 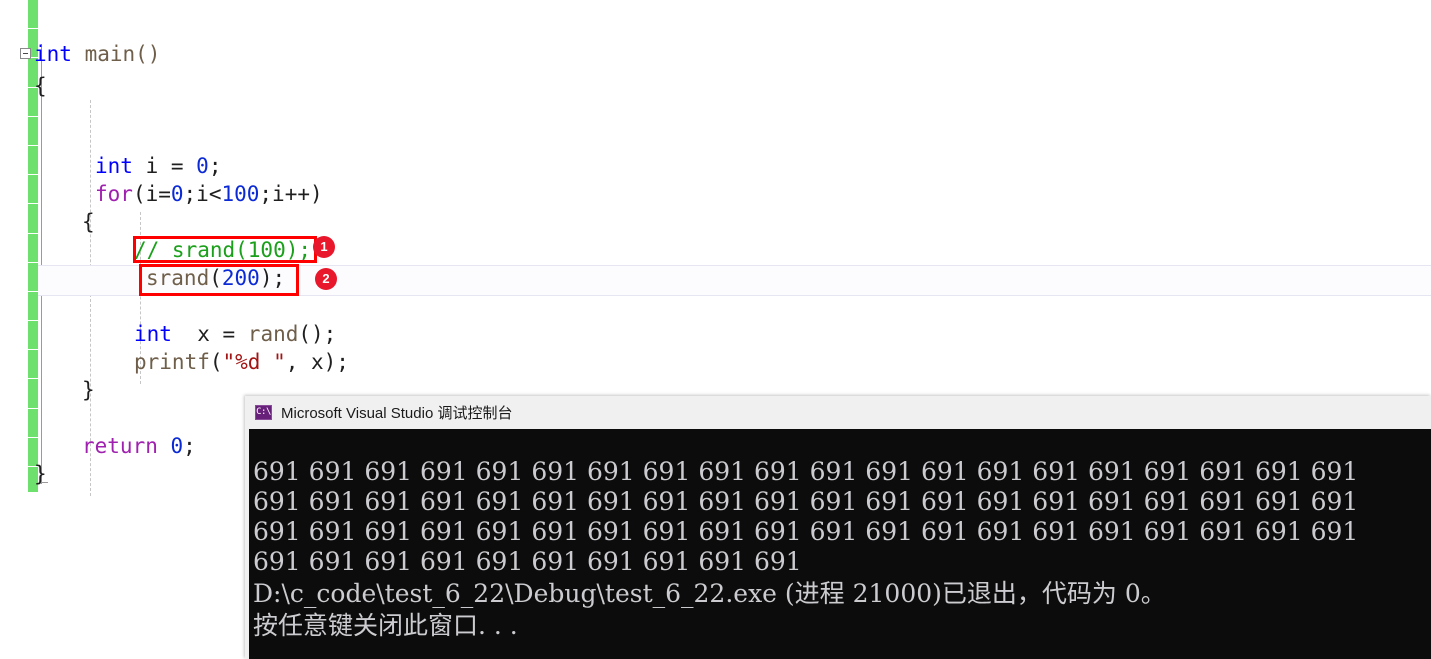 I want to click on code-token: rand, so click(x=273, y=334).